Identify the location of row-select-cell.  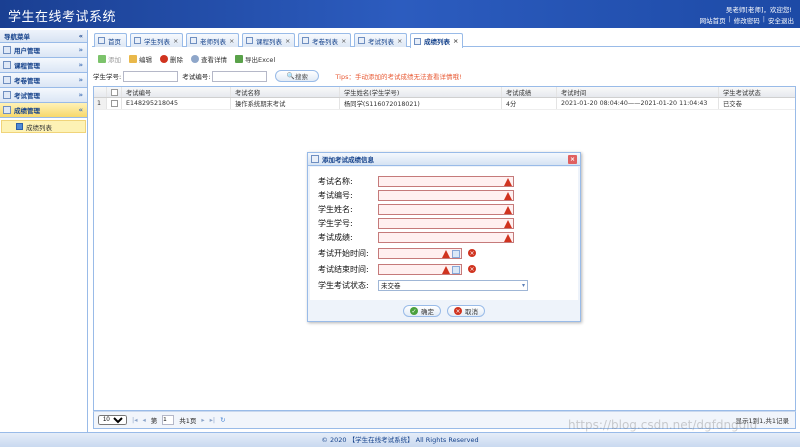
(114, 103).